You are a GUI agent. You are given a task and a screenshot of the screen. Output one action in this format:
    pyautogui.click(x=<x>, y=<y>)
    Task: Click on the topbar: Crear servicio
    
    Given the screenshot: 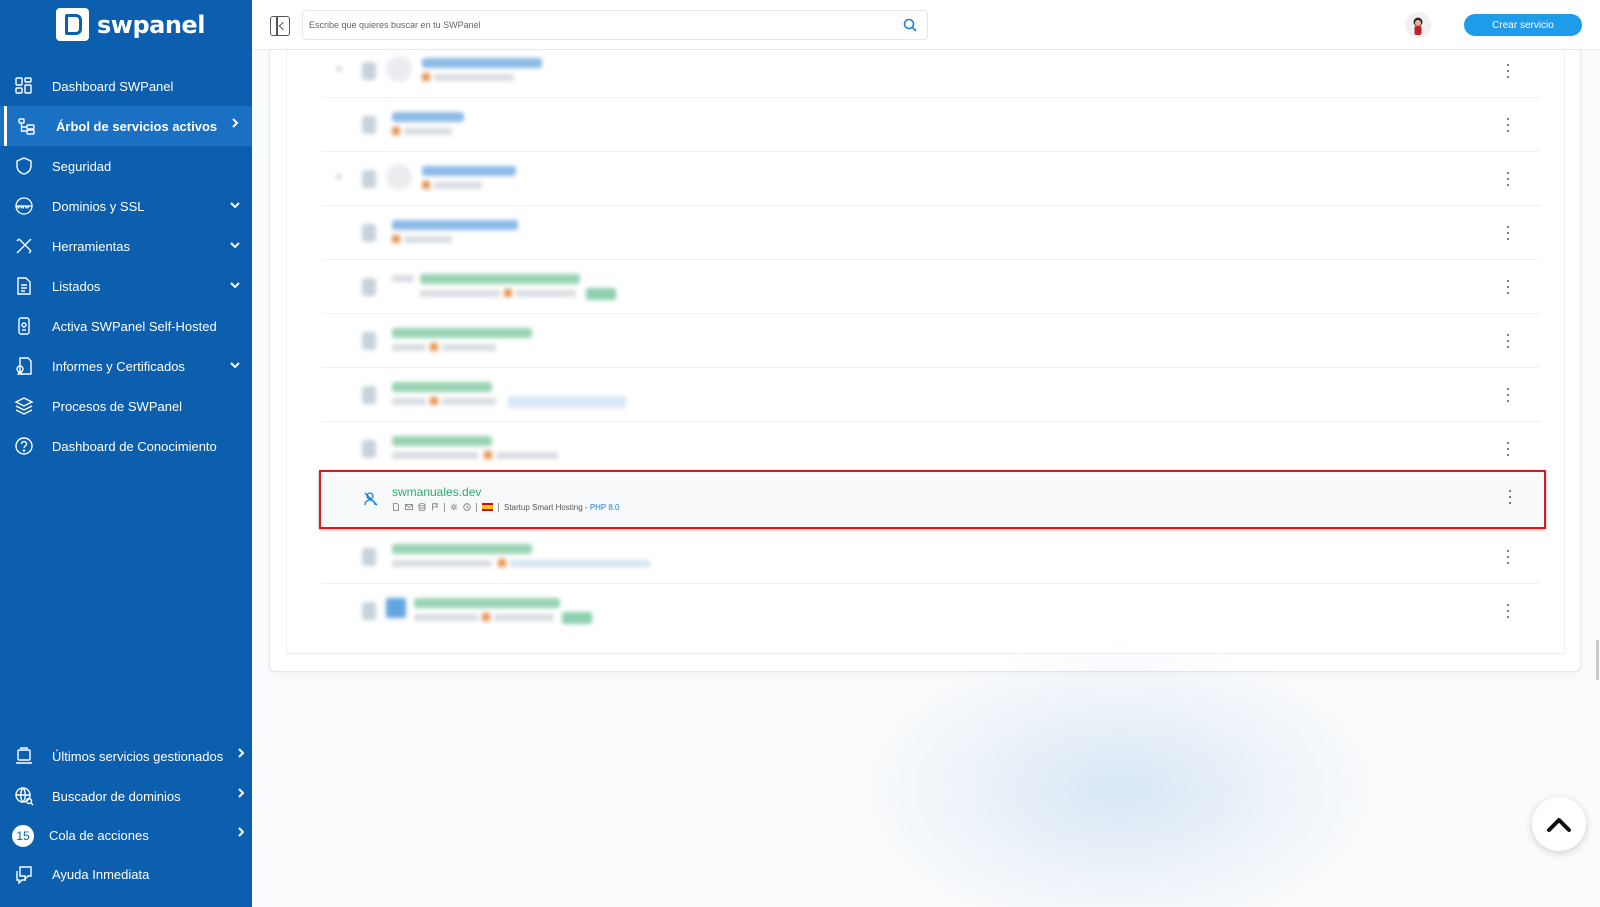 What is the action you would take?
    pyautogui.click(x=926, y=25)
    